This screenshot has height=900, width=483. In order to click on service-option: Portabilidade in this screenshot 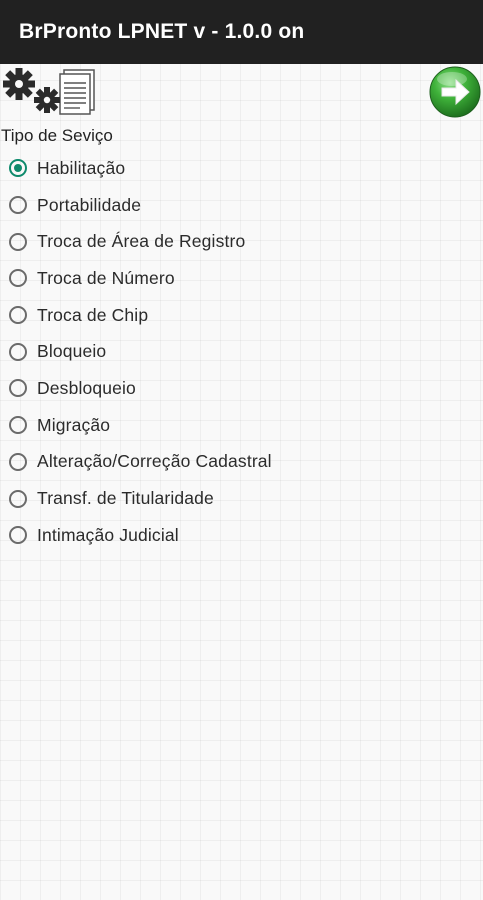, I will do `click(241, 205)`.